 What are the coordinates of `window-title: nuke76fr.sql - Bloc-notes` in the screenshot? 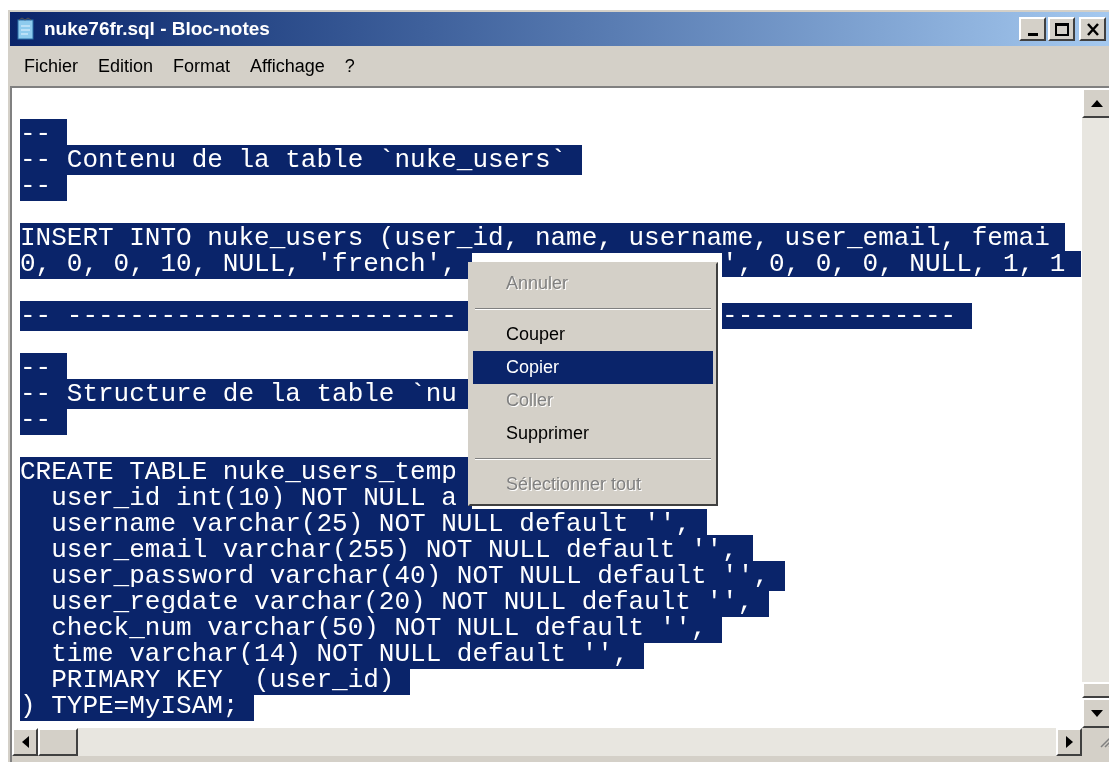 It's located at (157, 28).